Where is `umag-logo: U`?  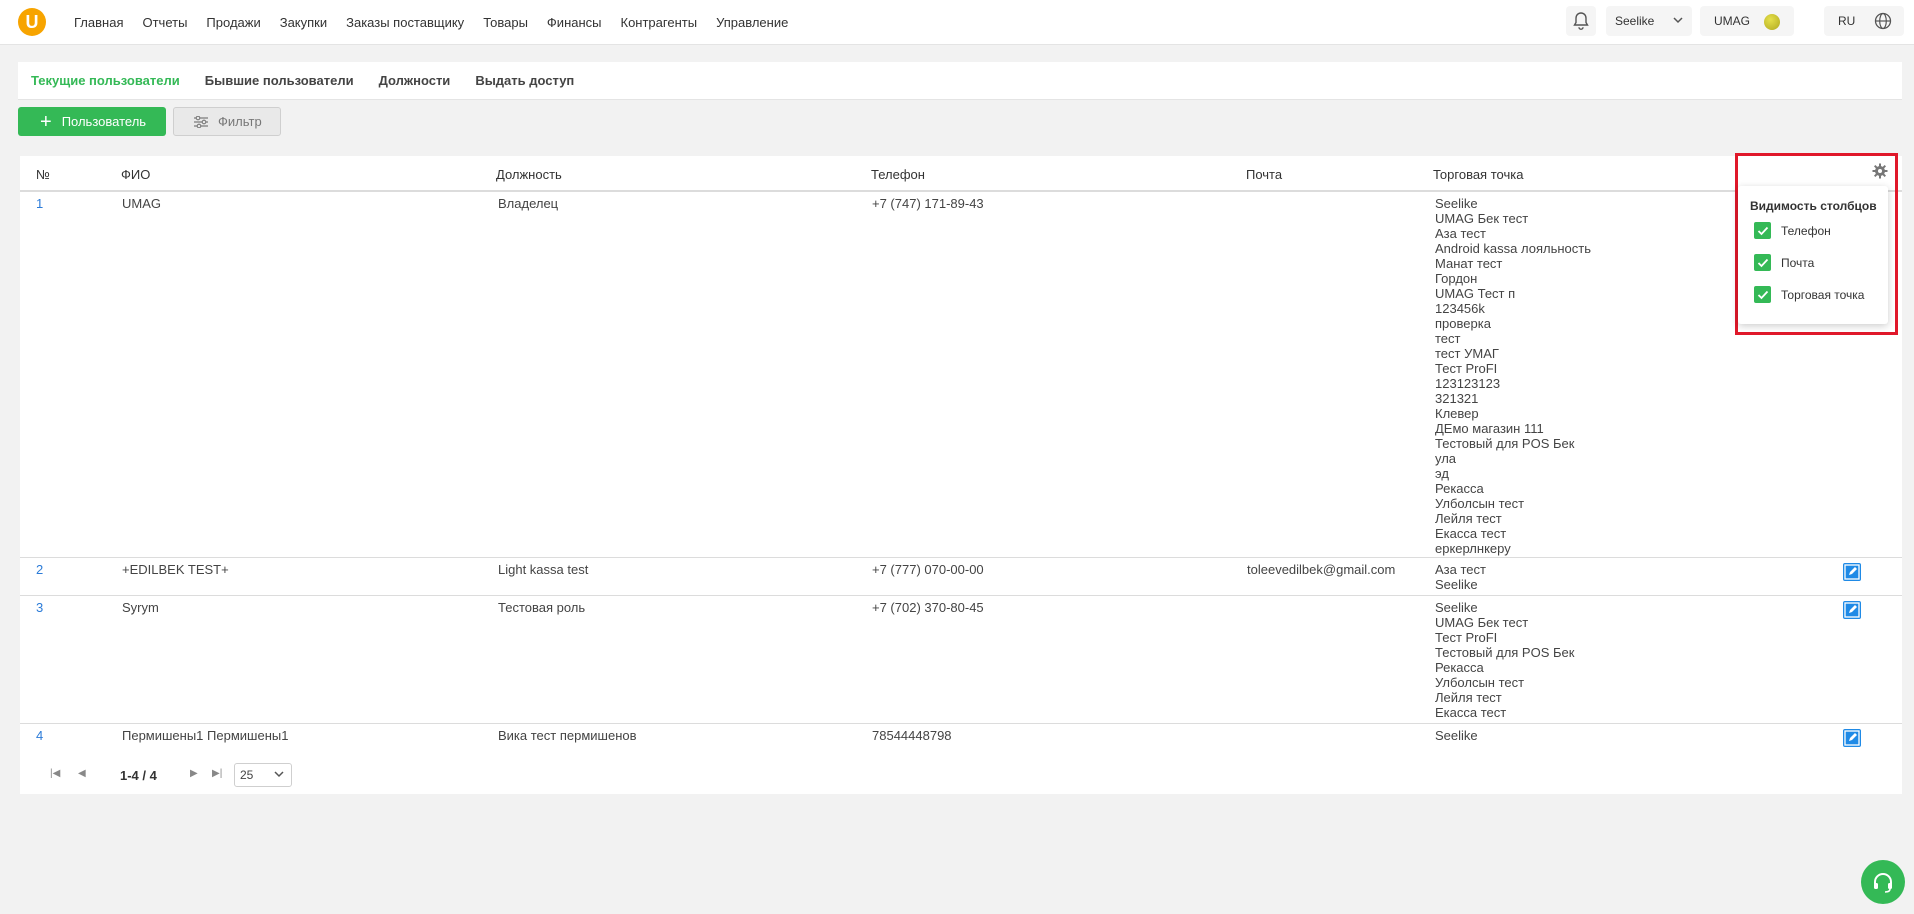 umag-logo: U is located at coordinates (32, 22).